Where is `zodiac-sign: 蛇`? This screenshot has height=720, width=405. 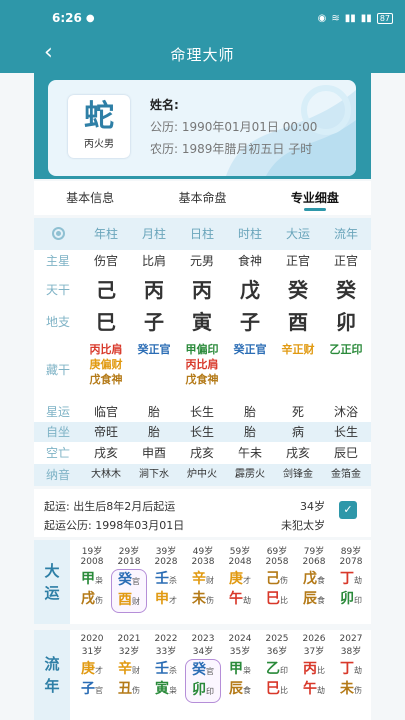 zodiac-sign: 蛇 is located at coordinates (99, 116).